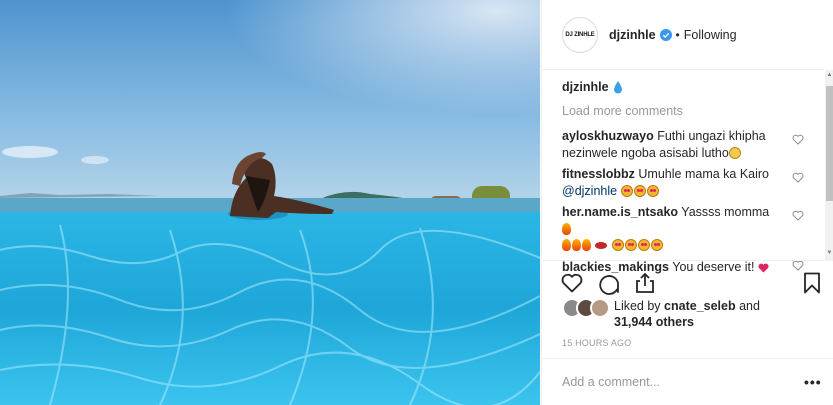 The image size is (833, 405). What do you see at coordinates (589, 191) in the screenshot?
I see `comment-mention: @djzinhle` at bounding box center [589, 191].